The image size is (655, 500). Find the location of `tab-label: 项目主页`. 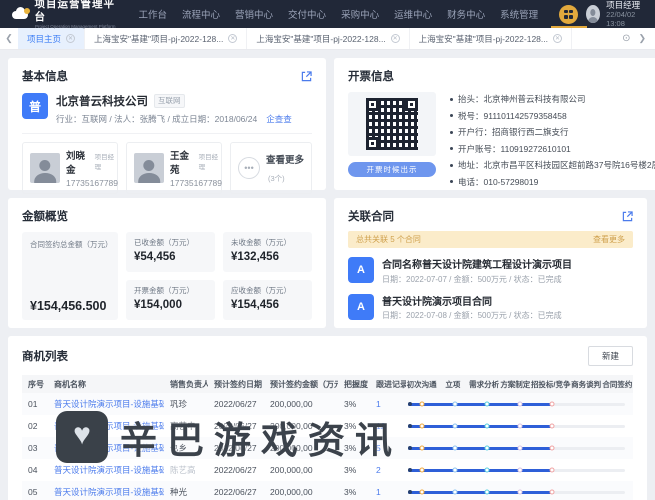

tab-label: 项目主页 is located at coordinates (44, 38).